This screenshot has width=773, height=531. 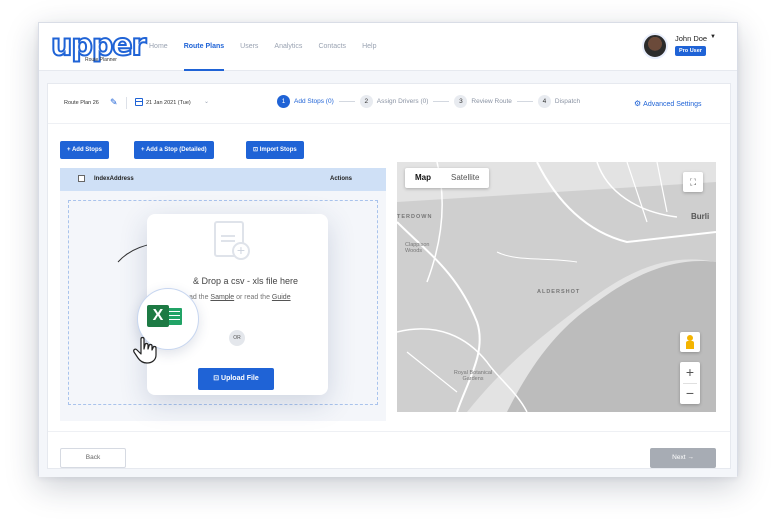 I want to click on footer-divider, so click(x=389, y=431).